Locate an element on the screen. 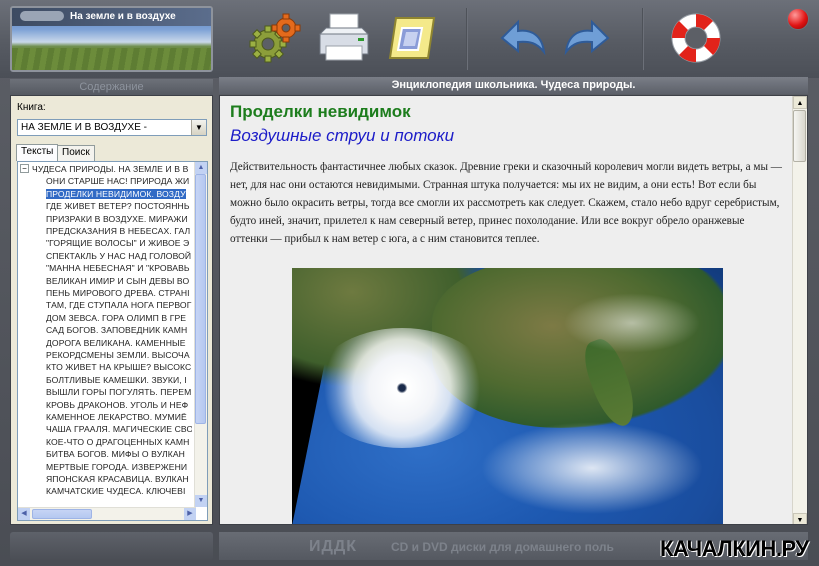 This screenshot has height=566, width=819. tree-item: КРОВЬ ДРАКОНОВ. УГОЛЬ И НЕФ is located at coordinates (119, 405).